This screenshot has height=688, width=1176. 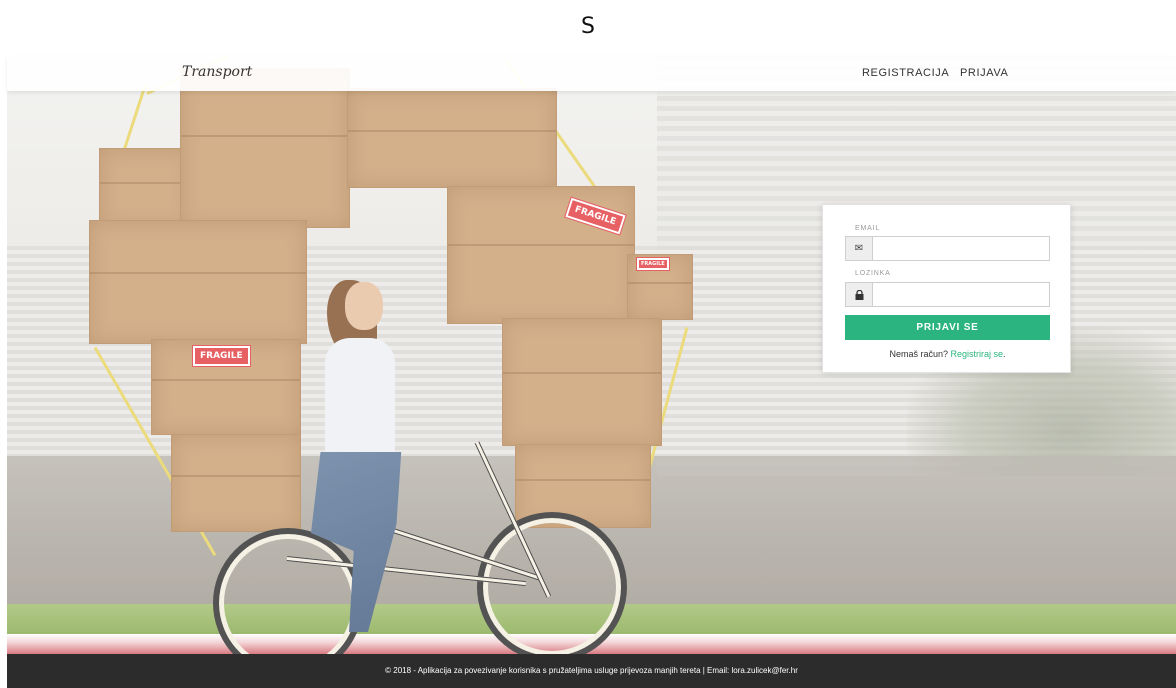 What do you see at coordinates (947, 327) in the screenshot?
I see `login-button: PRIJAVI SE` at bounding box center [947, 327].